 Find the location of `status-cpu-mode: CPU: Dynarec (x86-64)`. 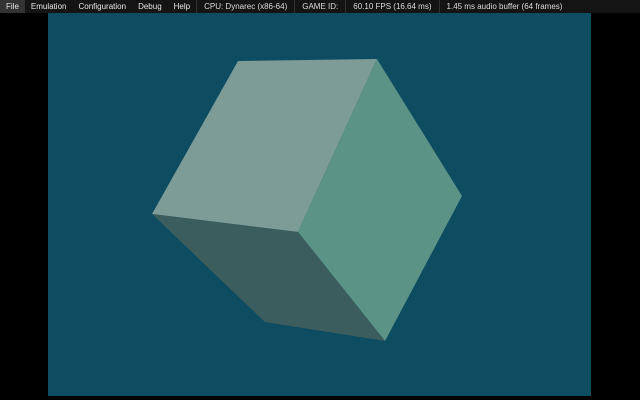

status-cpu-mode: CPU: Dynarec (x86-64) is located at coordinates (245, 6).